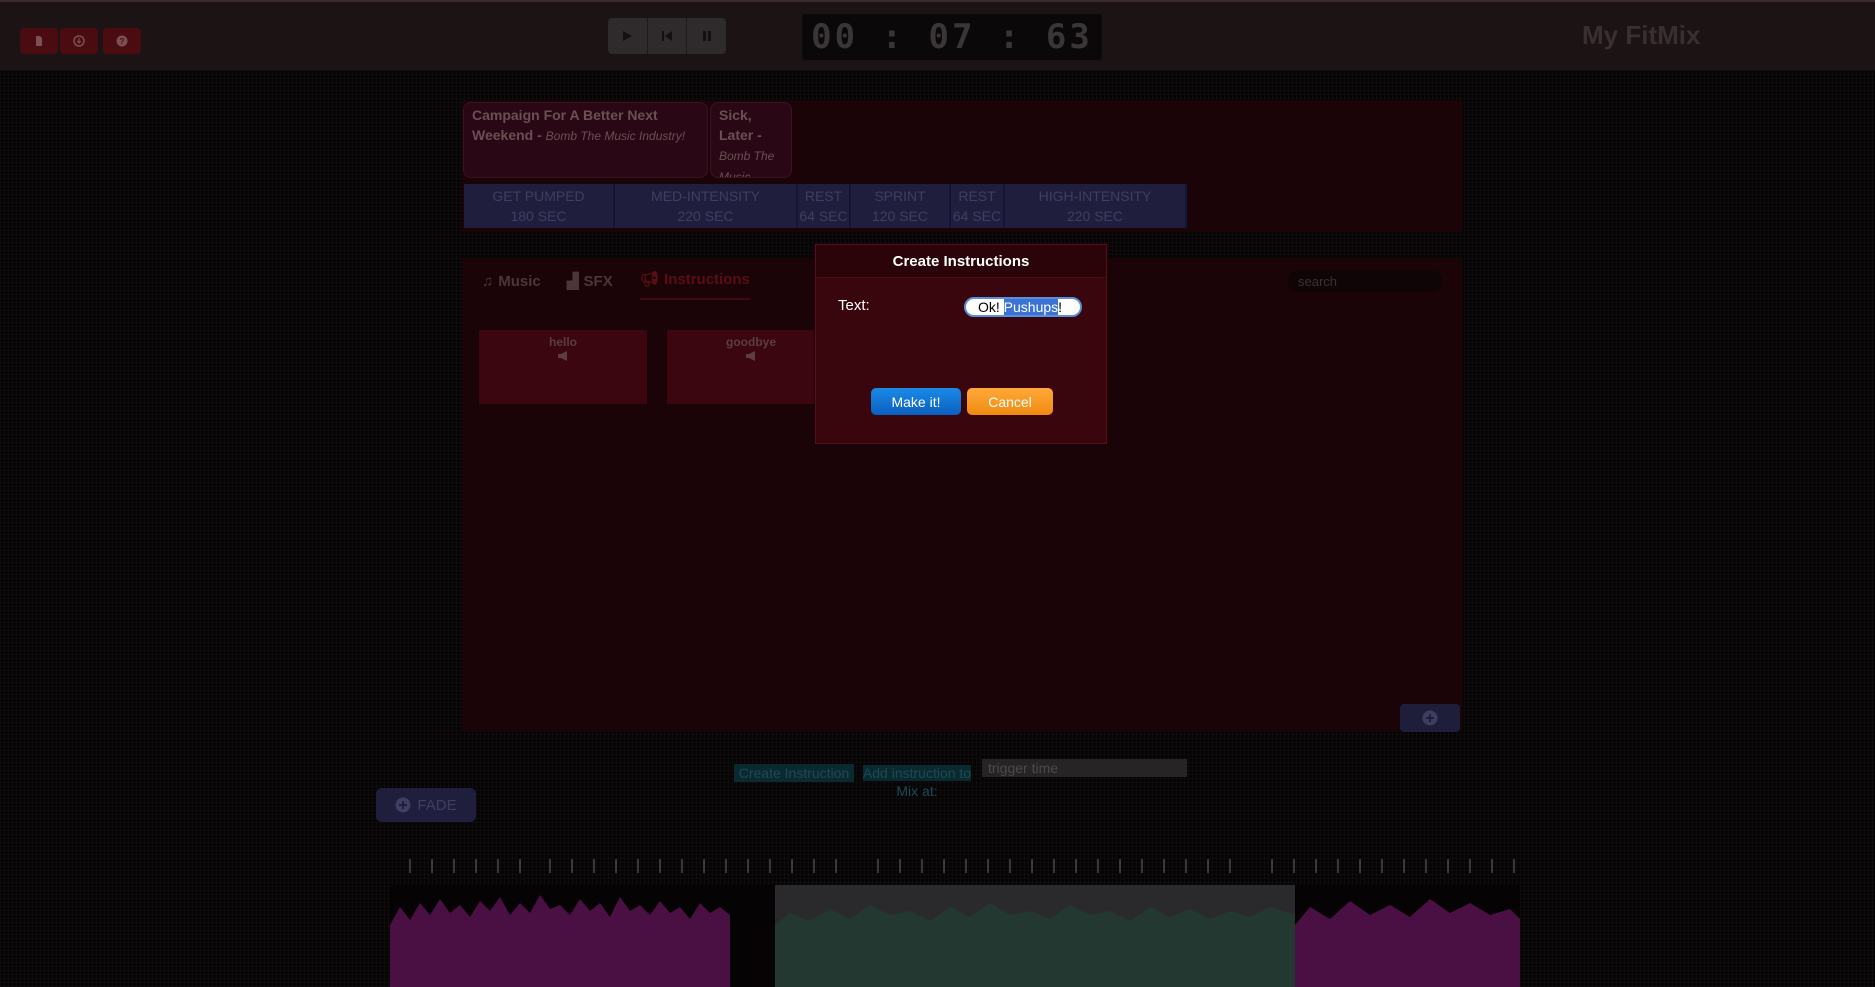 The image size is (1875, 987). Describe the element at coordinates (706, 206) in the screenshot. I see `segment-block: MED-INTENSITY 220 SEC` at that location.